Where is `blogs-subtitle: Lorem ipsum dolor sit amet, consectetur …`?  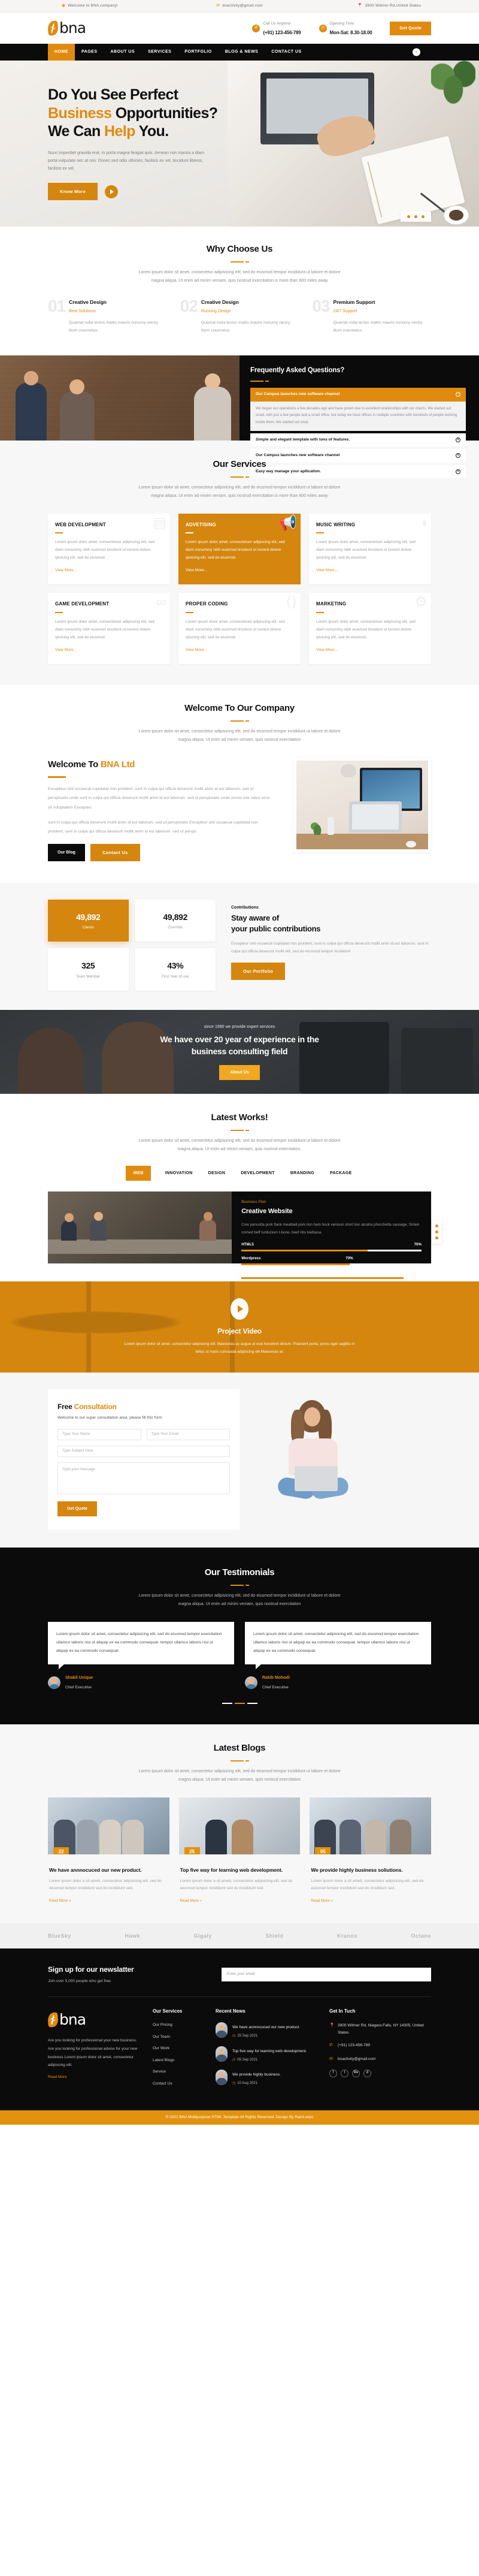
blogs-subtitle: Lorem ipsum dolor sit amet, consectetur … is located at coordinates (239, 1775).